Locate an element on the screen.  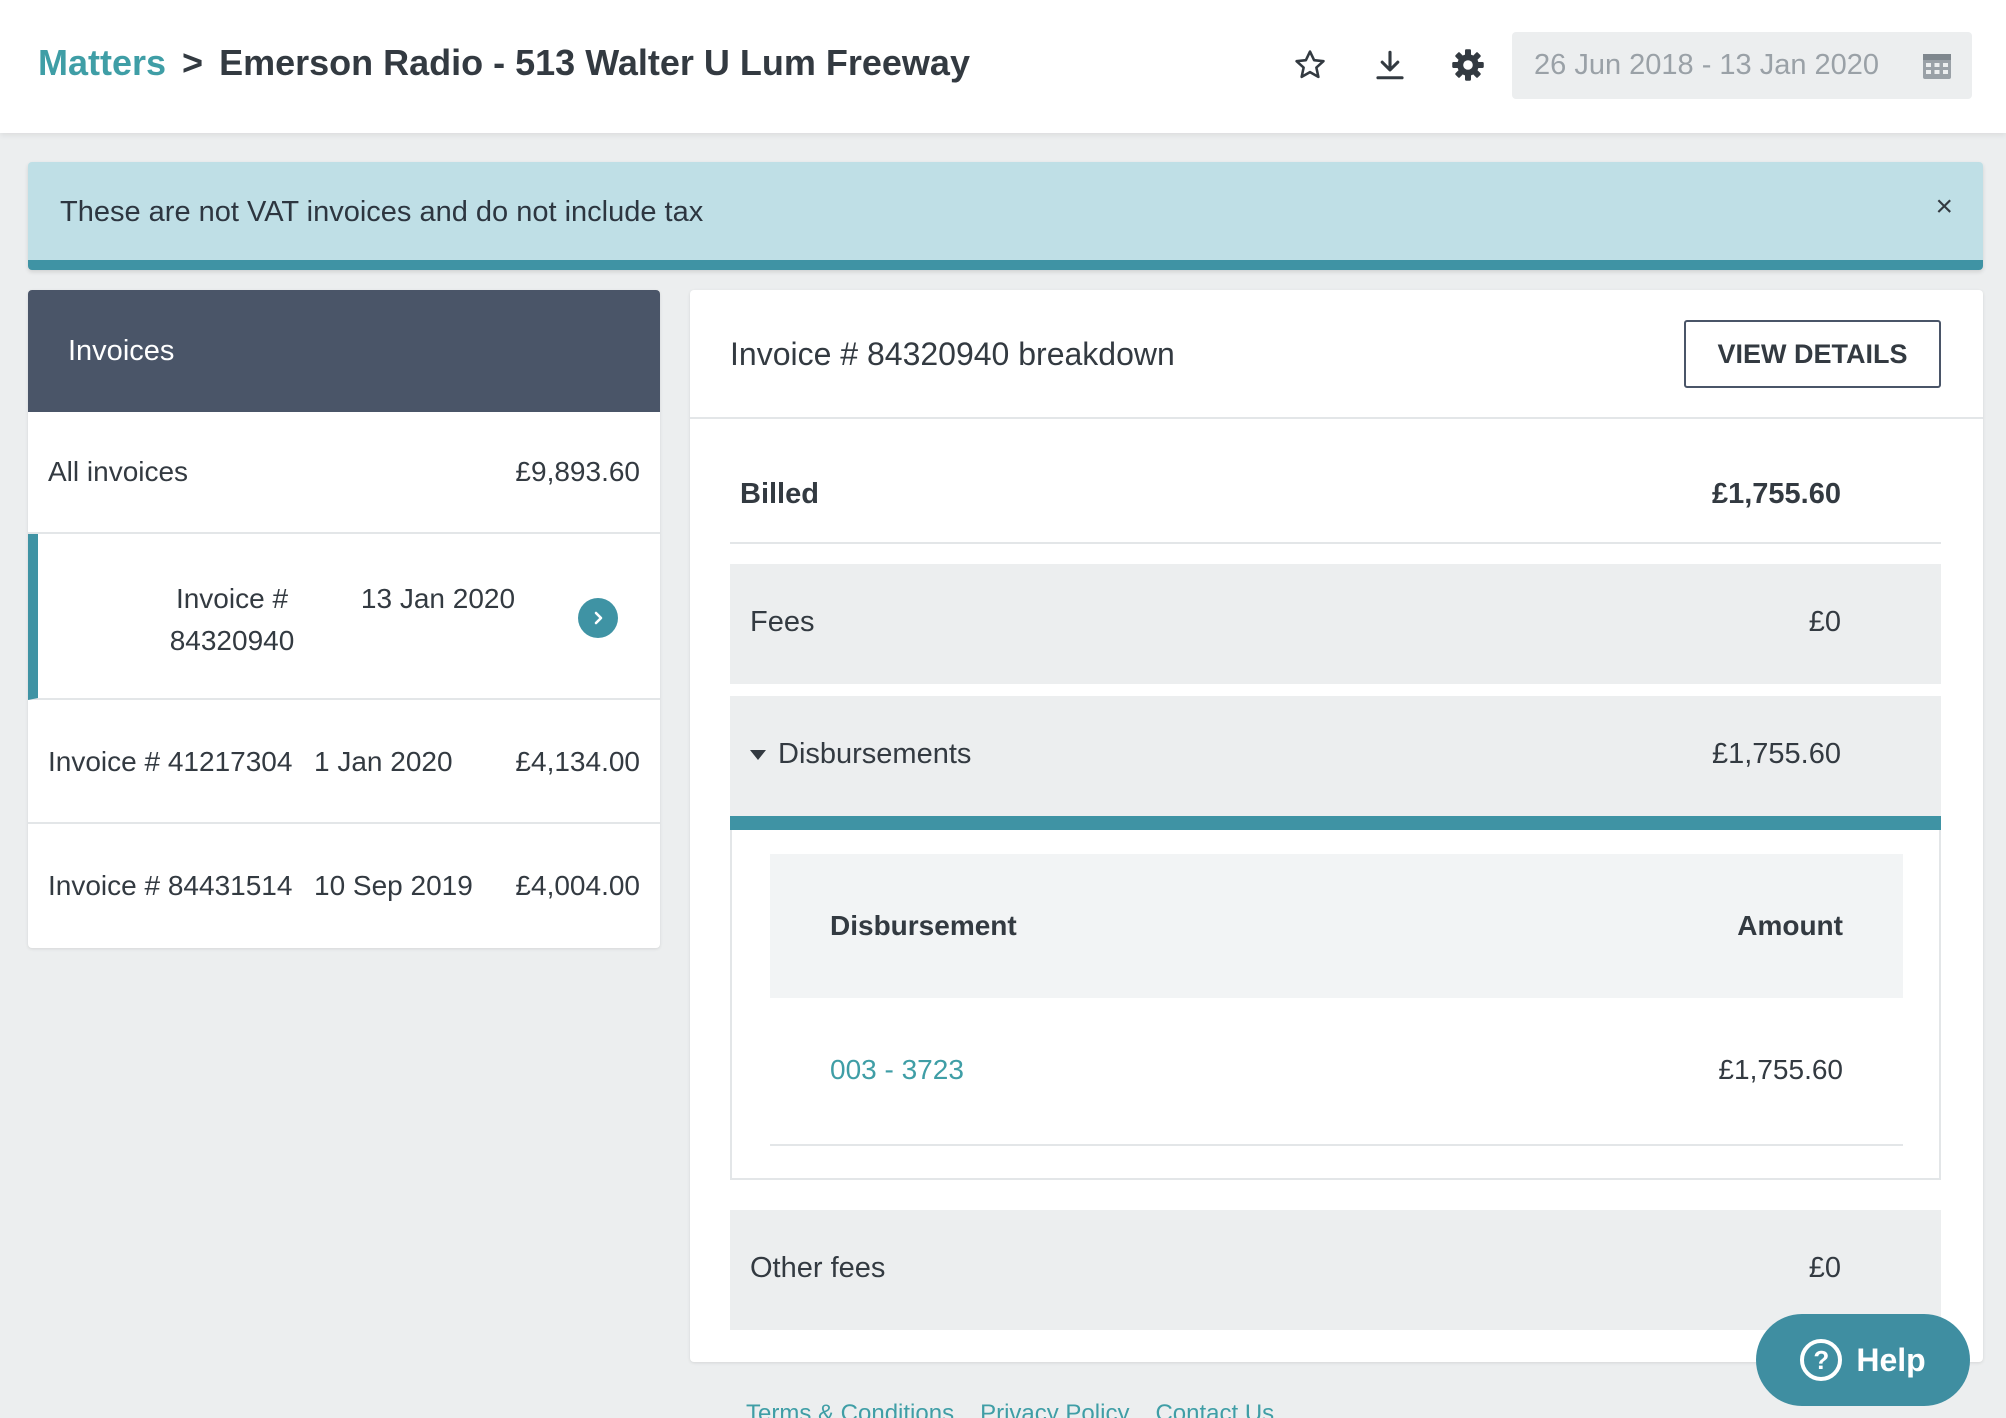
date-range-value: 26 Jun 2018 - 13 Jan 2020 is located at coordinates (1707, 65).